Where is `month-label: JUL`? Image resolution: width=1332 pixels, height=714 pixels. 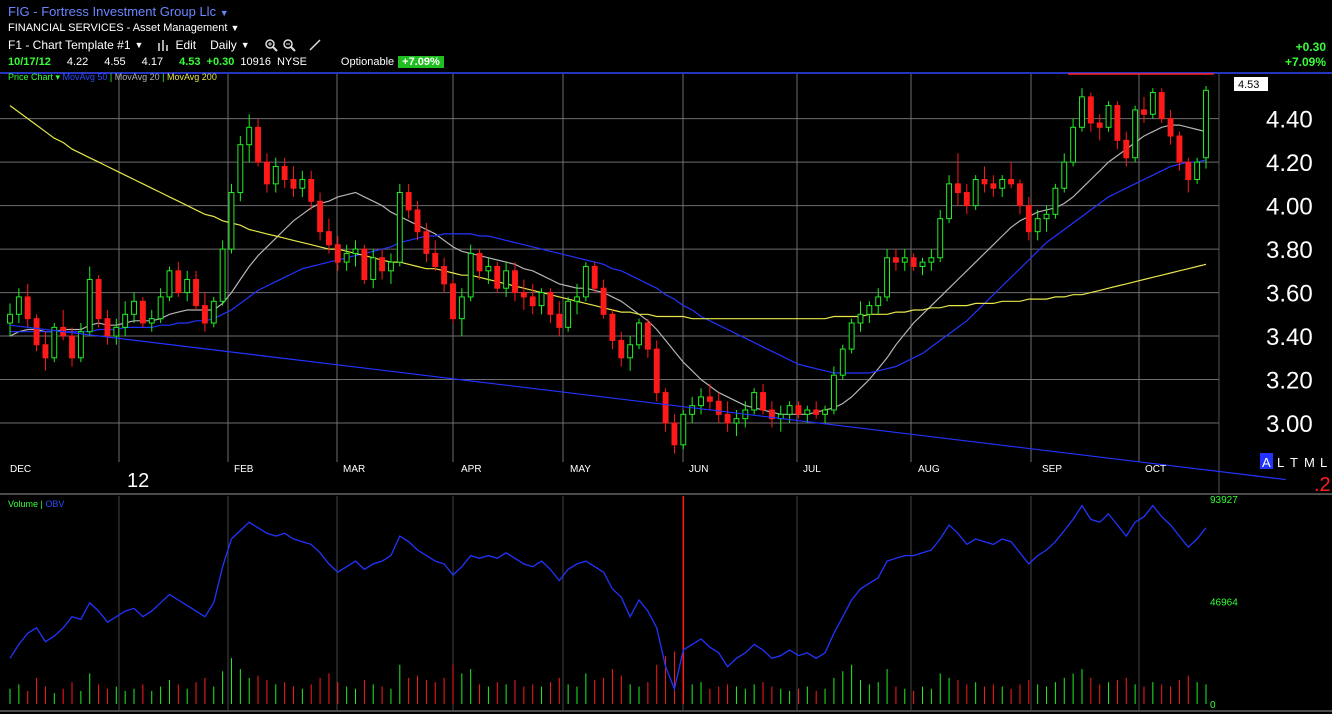 month-label: JUL is located at coordinates (812, 469).